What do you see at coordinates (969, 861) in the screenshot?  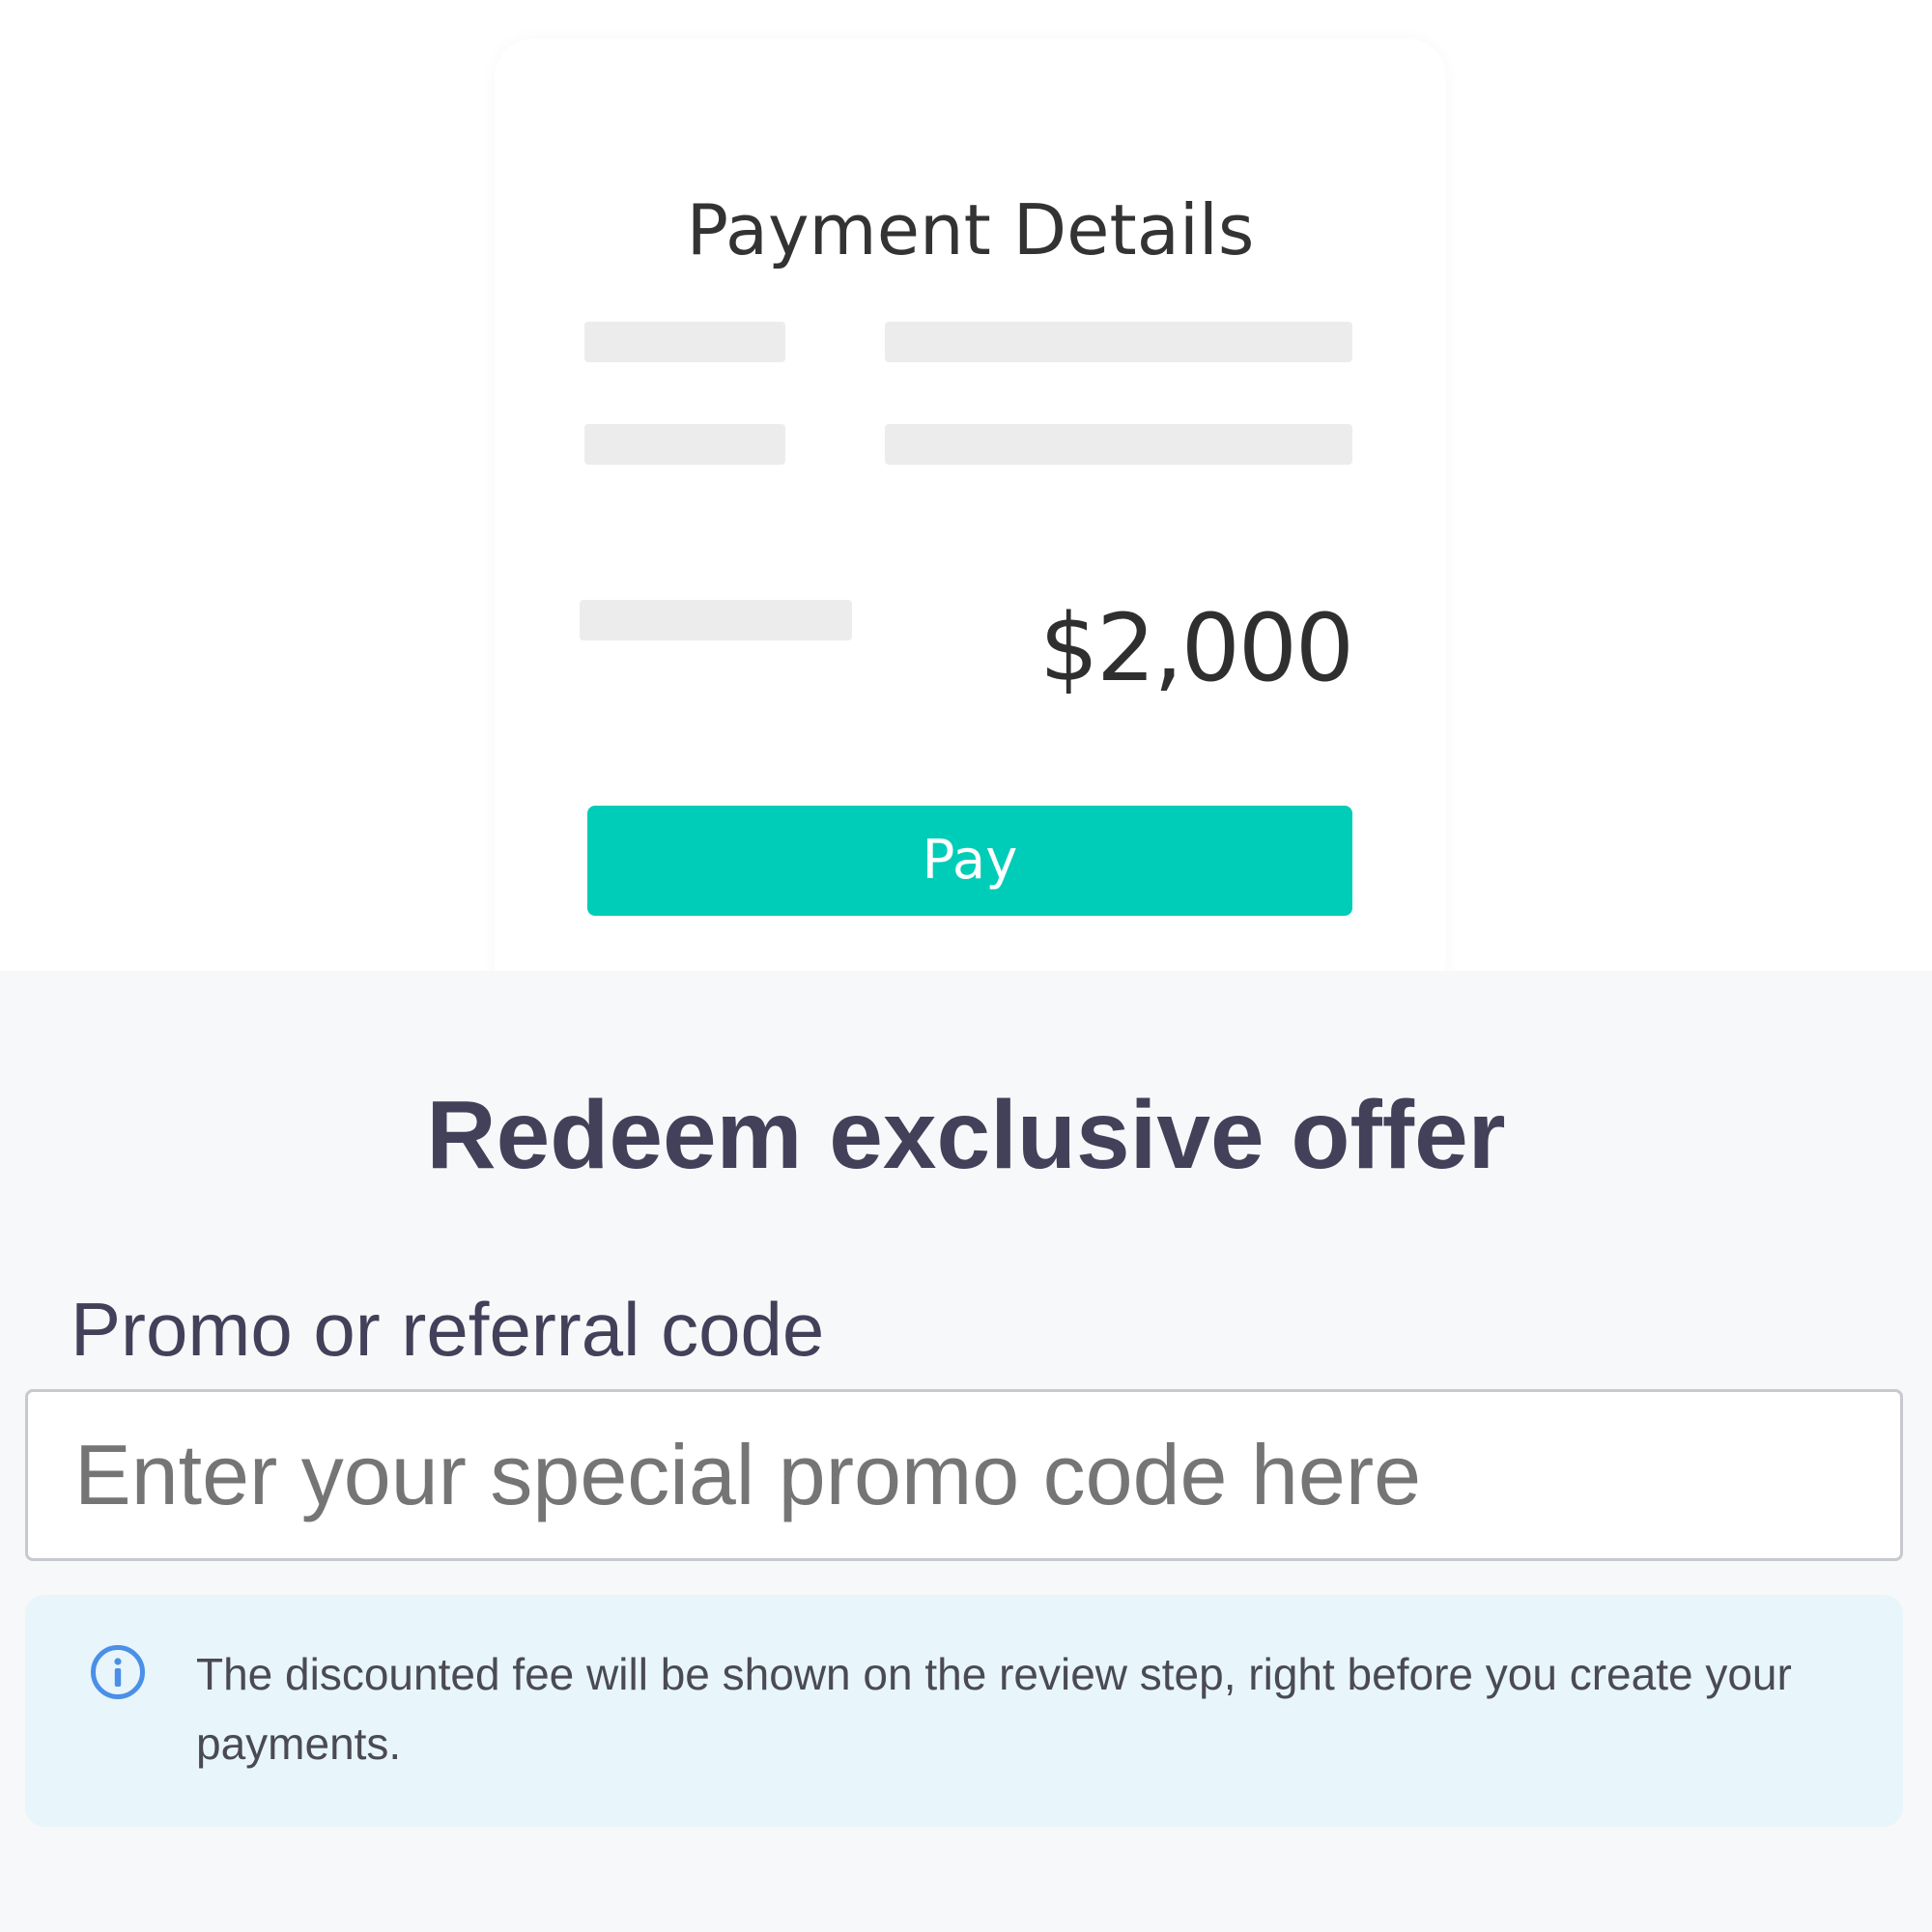 I see `pay-button: Pay` at bounding box center [969, 861].